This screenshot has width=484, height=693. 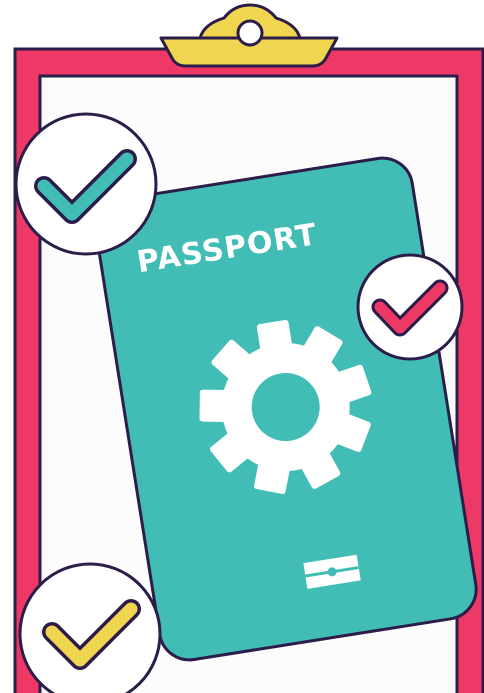 I want to click on clipboard-clip, so click(x=249, y=35).